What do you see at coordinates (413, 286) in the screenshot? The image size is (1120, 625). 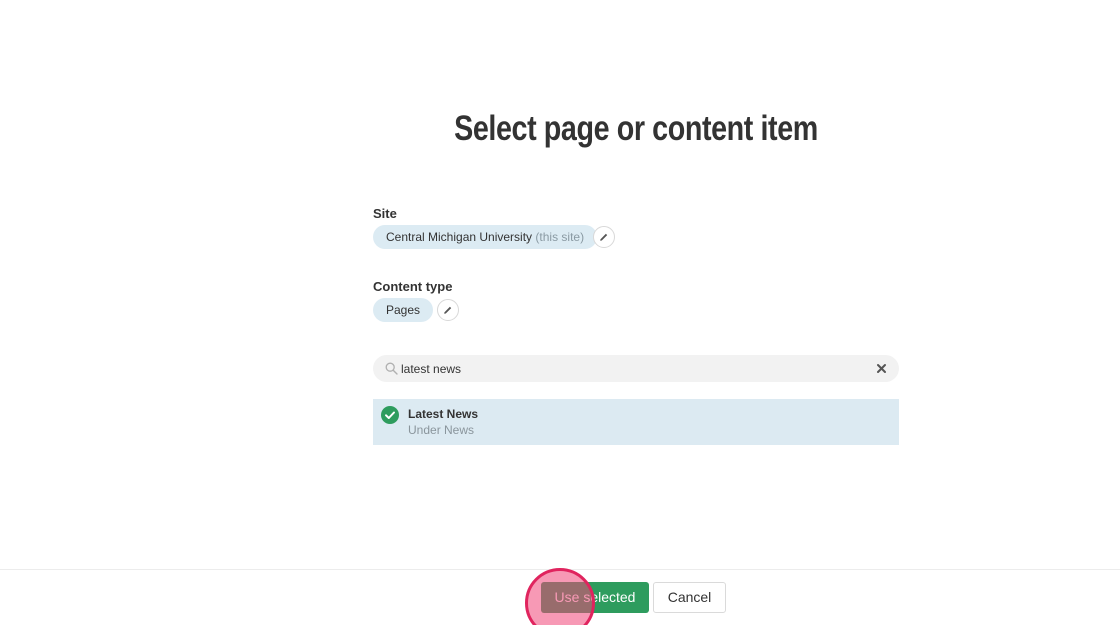 I see `content-type-label: Content type` at bounding box center [413, 286].